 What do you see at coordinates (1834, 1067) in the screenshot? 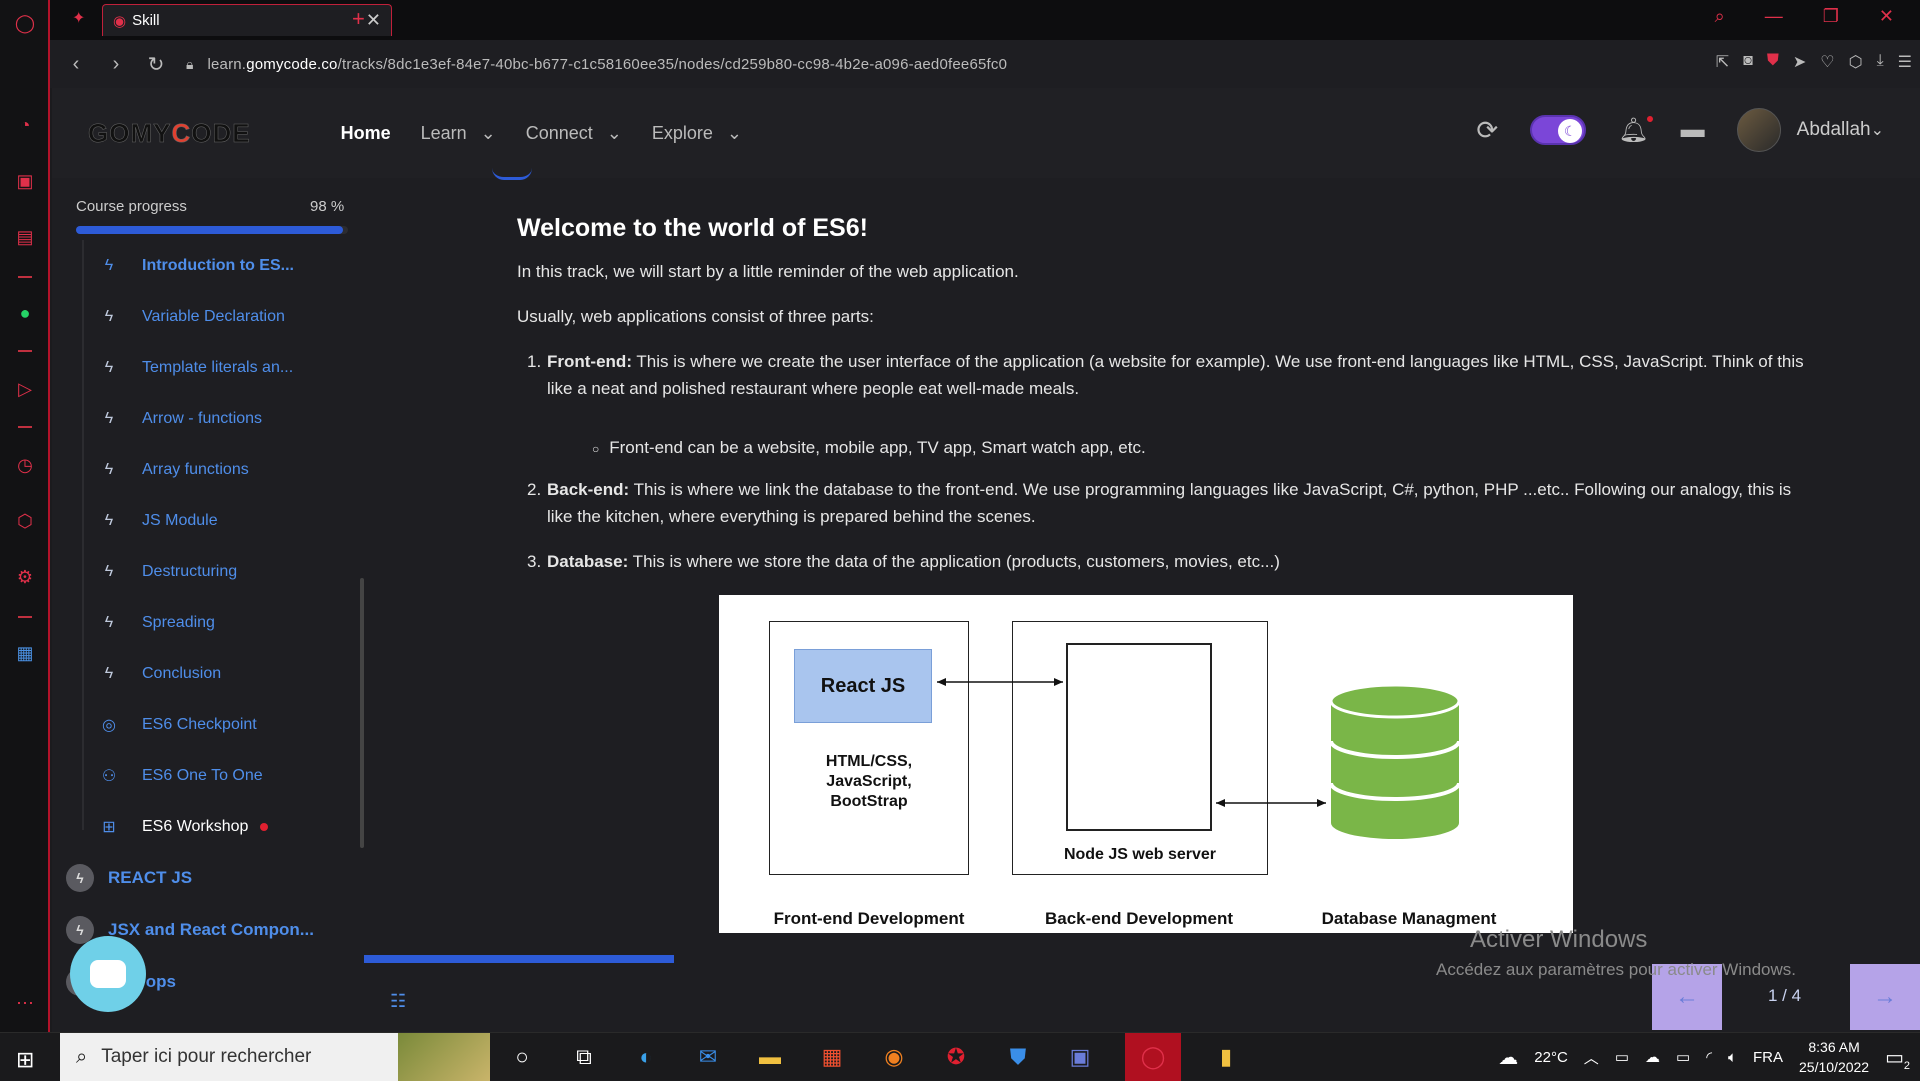
I see `clock-date: 25/10/2022` at bounding box center [1834, 1067].